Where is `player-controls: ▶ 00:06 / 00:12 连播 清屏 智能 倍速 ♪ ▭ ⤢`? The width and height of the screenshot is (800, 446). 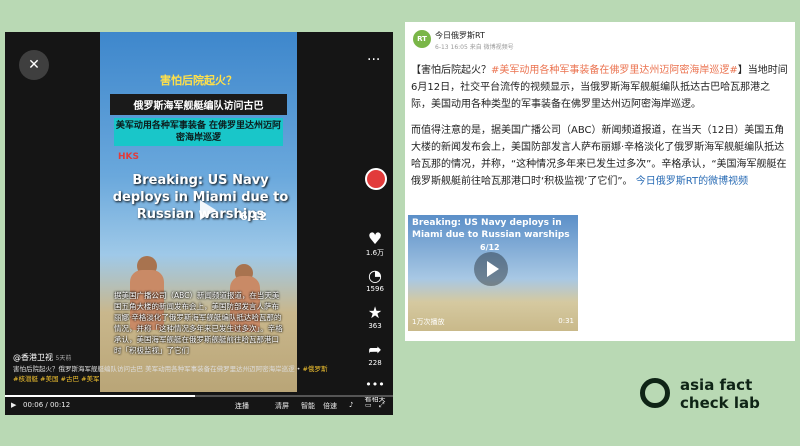
player-controls: ▶ 00:06 / 00:12 连播 清屏 智能 倍速 ♪ ▭ ⤢ is located at coordinates (199, 405).